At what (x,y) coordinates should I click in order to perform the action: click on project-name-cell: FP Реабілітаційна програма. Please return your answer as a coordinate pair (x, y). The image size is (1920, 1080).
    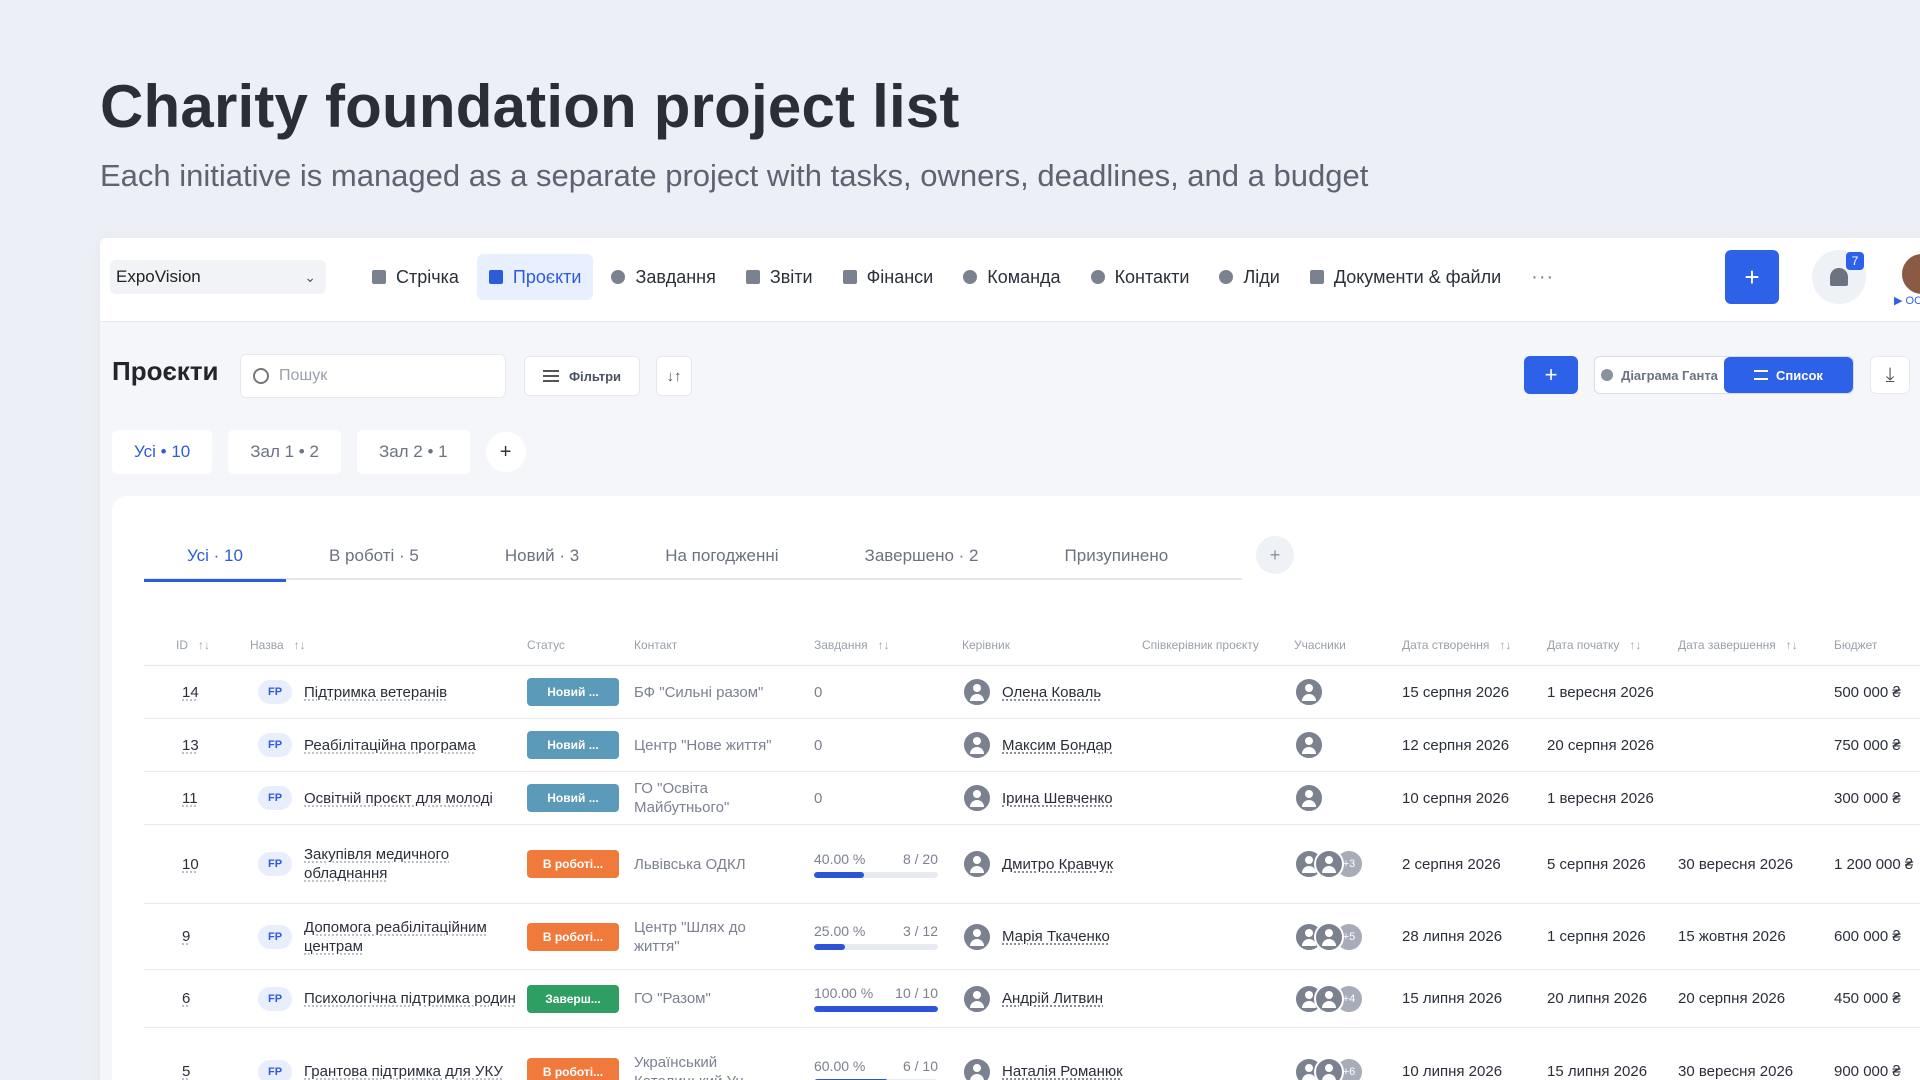
    Looking at the image, I should click on (388, 745).